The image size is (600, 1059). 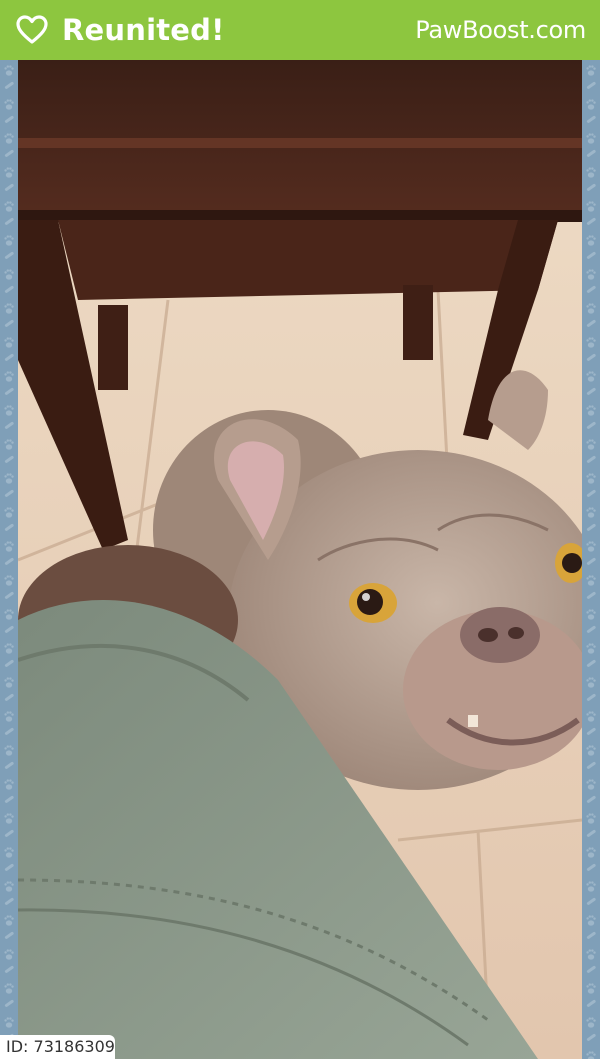 I want to click on page-title: Reunited!, so click(x=143, y=30).